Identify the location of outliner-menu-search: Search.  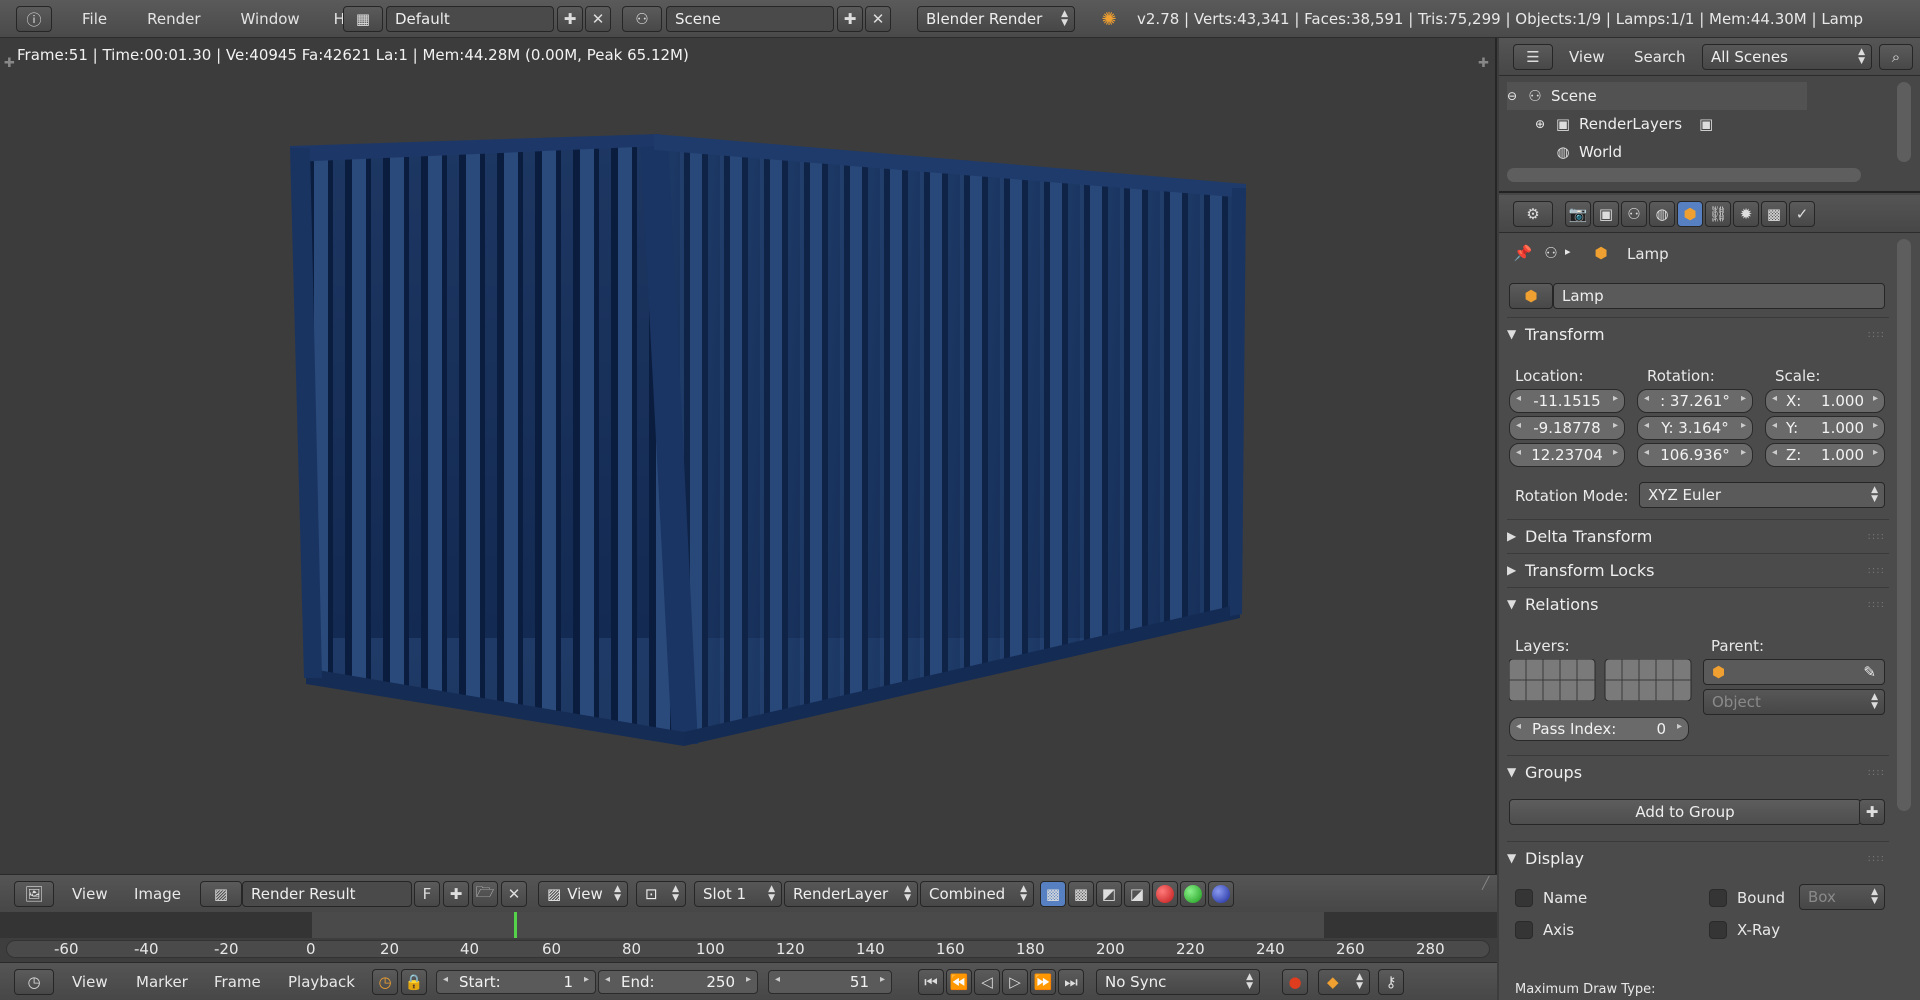
(1660, 57).